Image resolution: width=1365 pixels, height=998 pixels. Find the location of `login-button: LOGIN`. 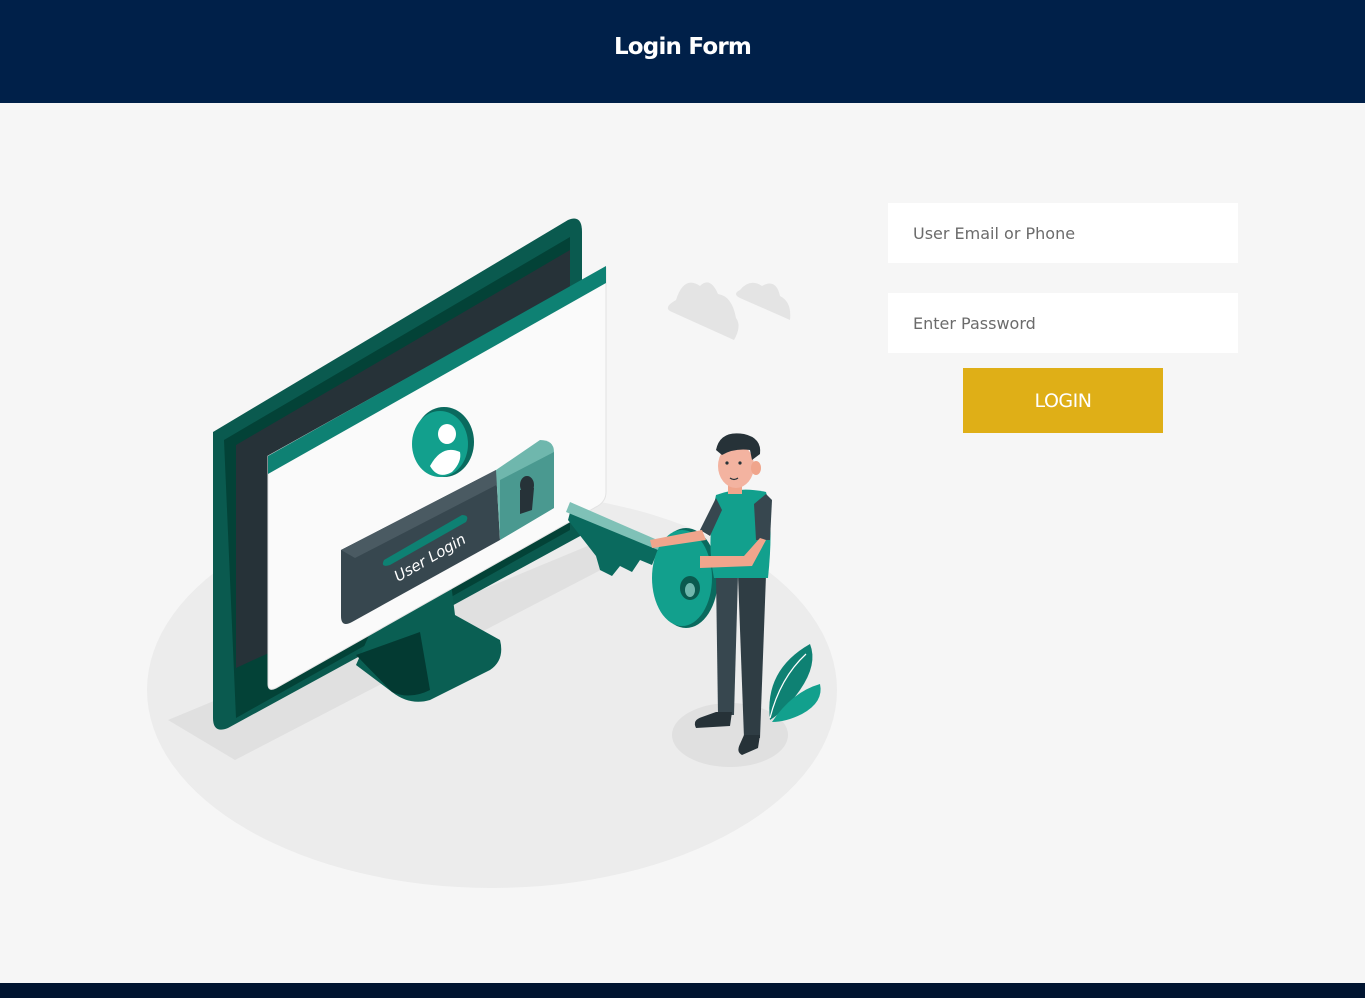

login-button: LOGIN is located at coordinates (1063, 400).